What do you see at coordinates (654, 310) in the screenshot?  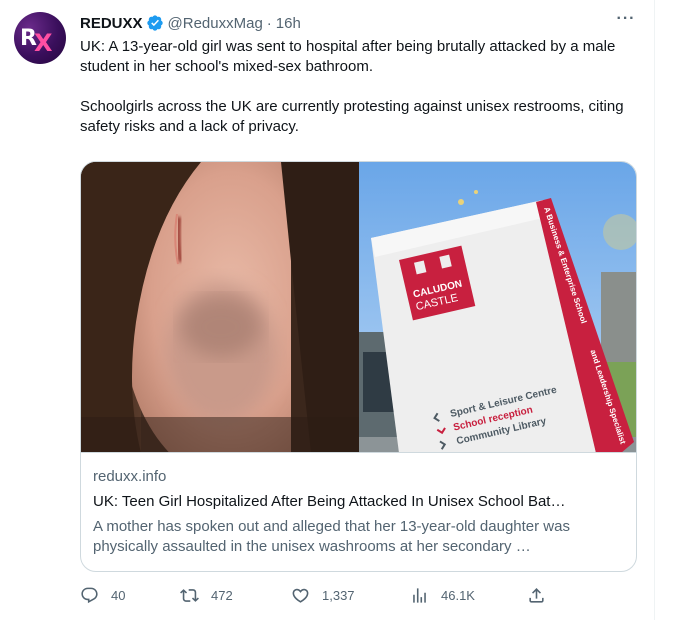 I see `column-divider` at bounding box center [654, 310].